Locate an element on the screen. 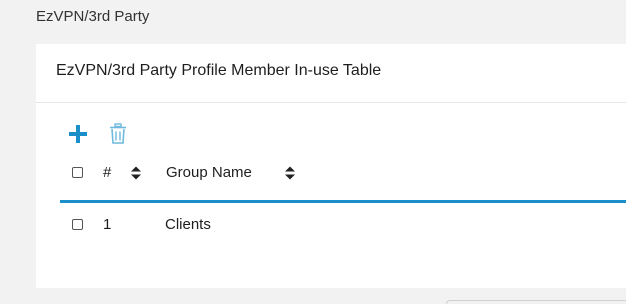 The width and height of the screenshot is (626, 304). column-header-group-name: Group Name is located at coordinates (209, 172).